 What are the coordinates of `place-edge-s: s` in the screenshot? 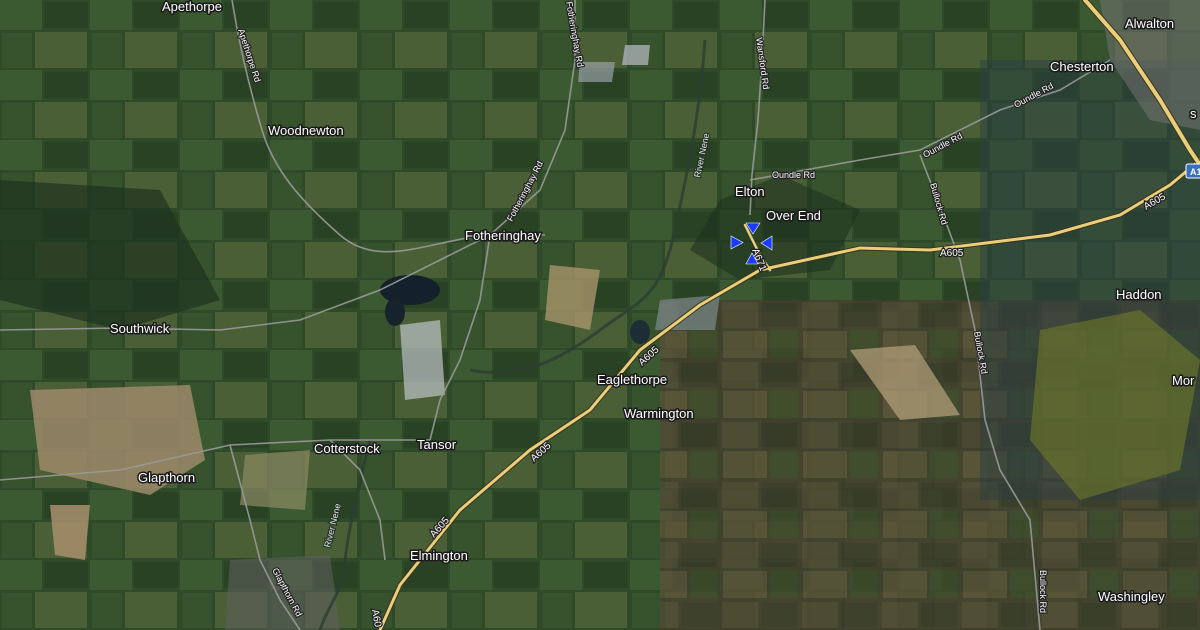 It's located at (1193, 113).